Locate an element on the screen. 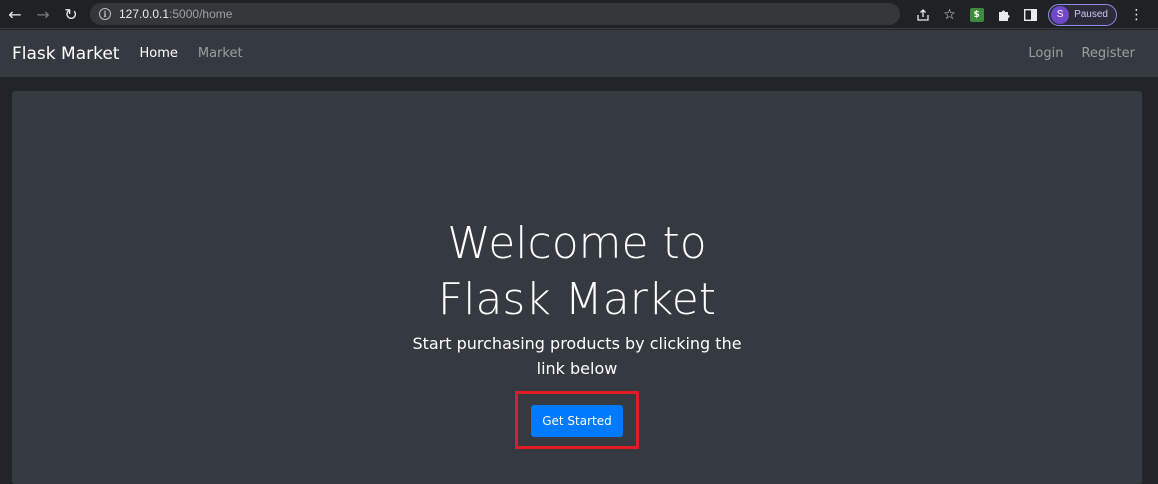  profile-button: S Paused is located at coordinates (1082, 14).